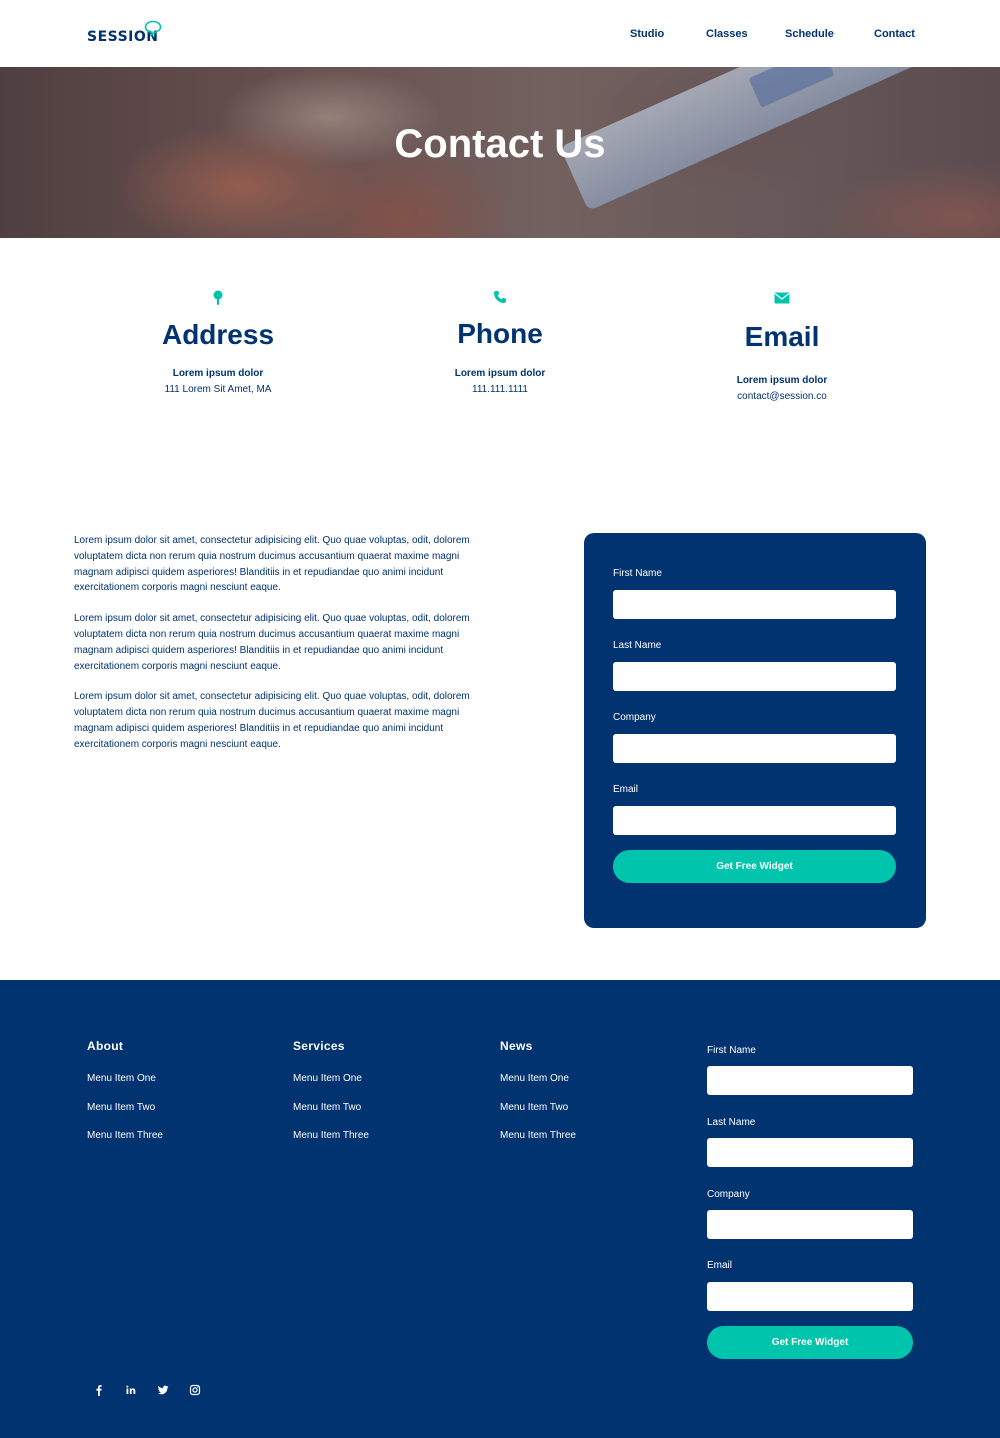  I want to click on email-field, so click(754, 820).